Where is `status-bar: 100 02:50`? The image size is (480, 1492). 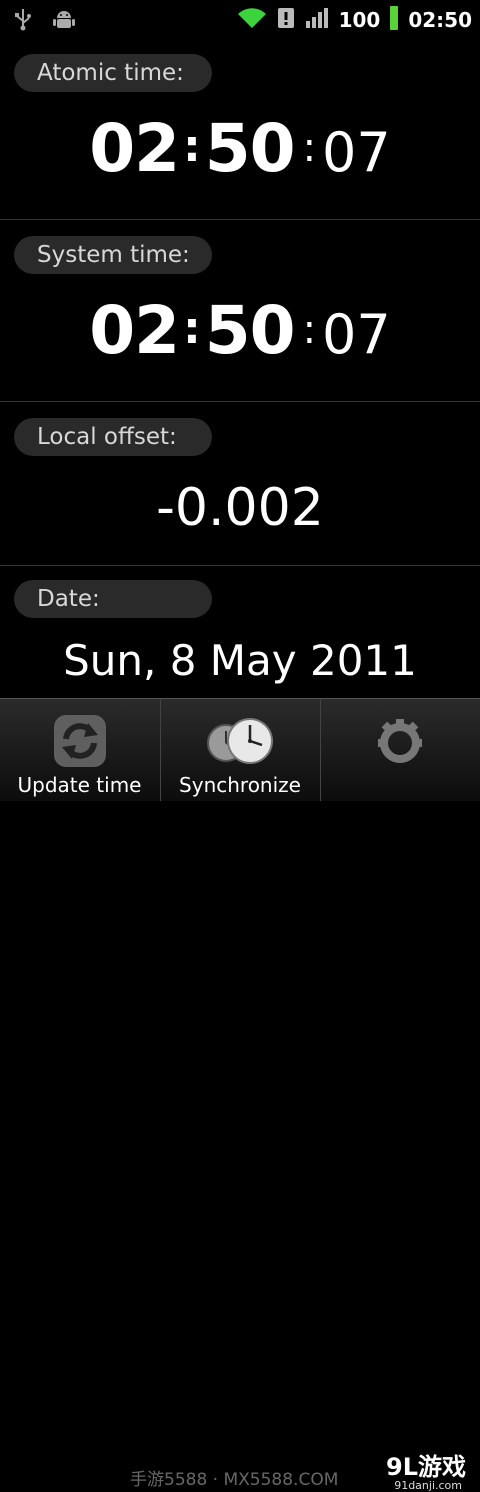
status-bar: 100 02:50 is located at coordinates (240, 19).